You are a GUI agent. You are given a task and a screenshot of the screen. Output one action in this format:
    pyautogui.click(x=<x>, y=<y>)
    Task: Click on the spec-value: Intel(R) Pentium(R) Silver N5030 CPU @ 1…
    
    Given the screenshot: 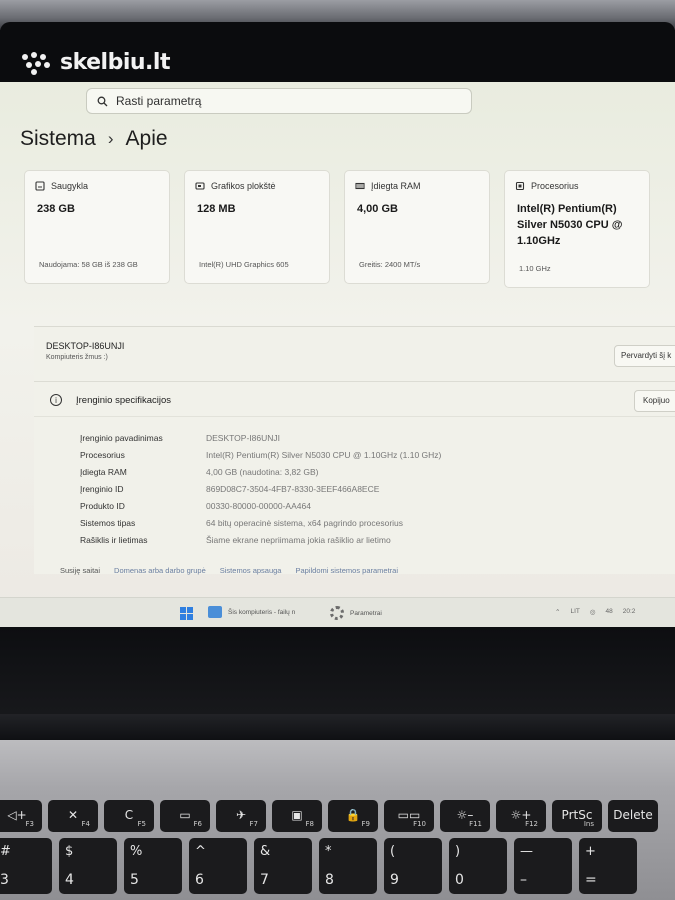 What is the action you would take?
    pyautogui.click(x=324, y=455)
    